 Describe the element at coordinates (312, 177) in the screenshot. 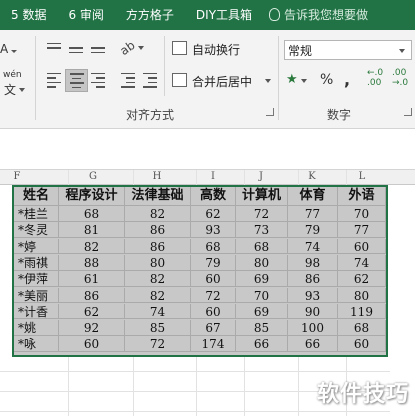

I see `column-header-k: K` at that location.